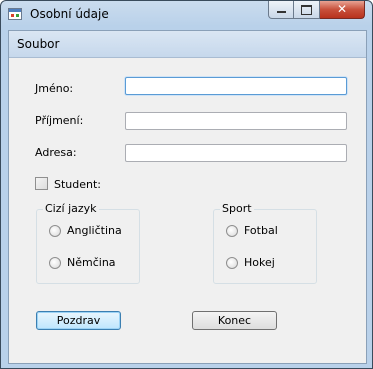 The width and height of the screenshot is (373, 369). Describe the element at coordinates (259, 262) in the screenshot. I see `hockey-label: Hokej` at that location.